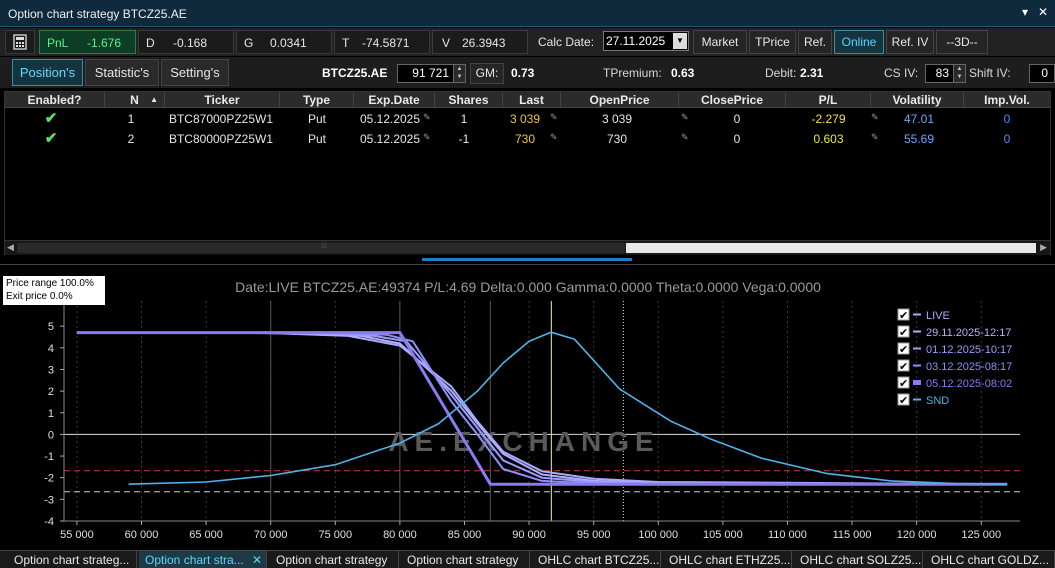 The width and height of the screenshot is (1055, 568). What do you see at coordinates (77, 535) in the screenshot?
I see `x-tick-label: 55 000` at bounding box center [77, 535].